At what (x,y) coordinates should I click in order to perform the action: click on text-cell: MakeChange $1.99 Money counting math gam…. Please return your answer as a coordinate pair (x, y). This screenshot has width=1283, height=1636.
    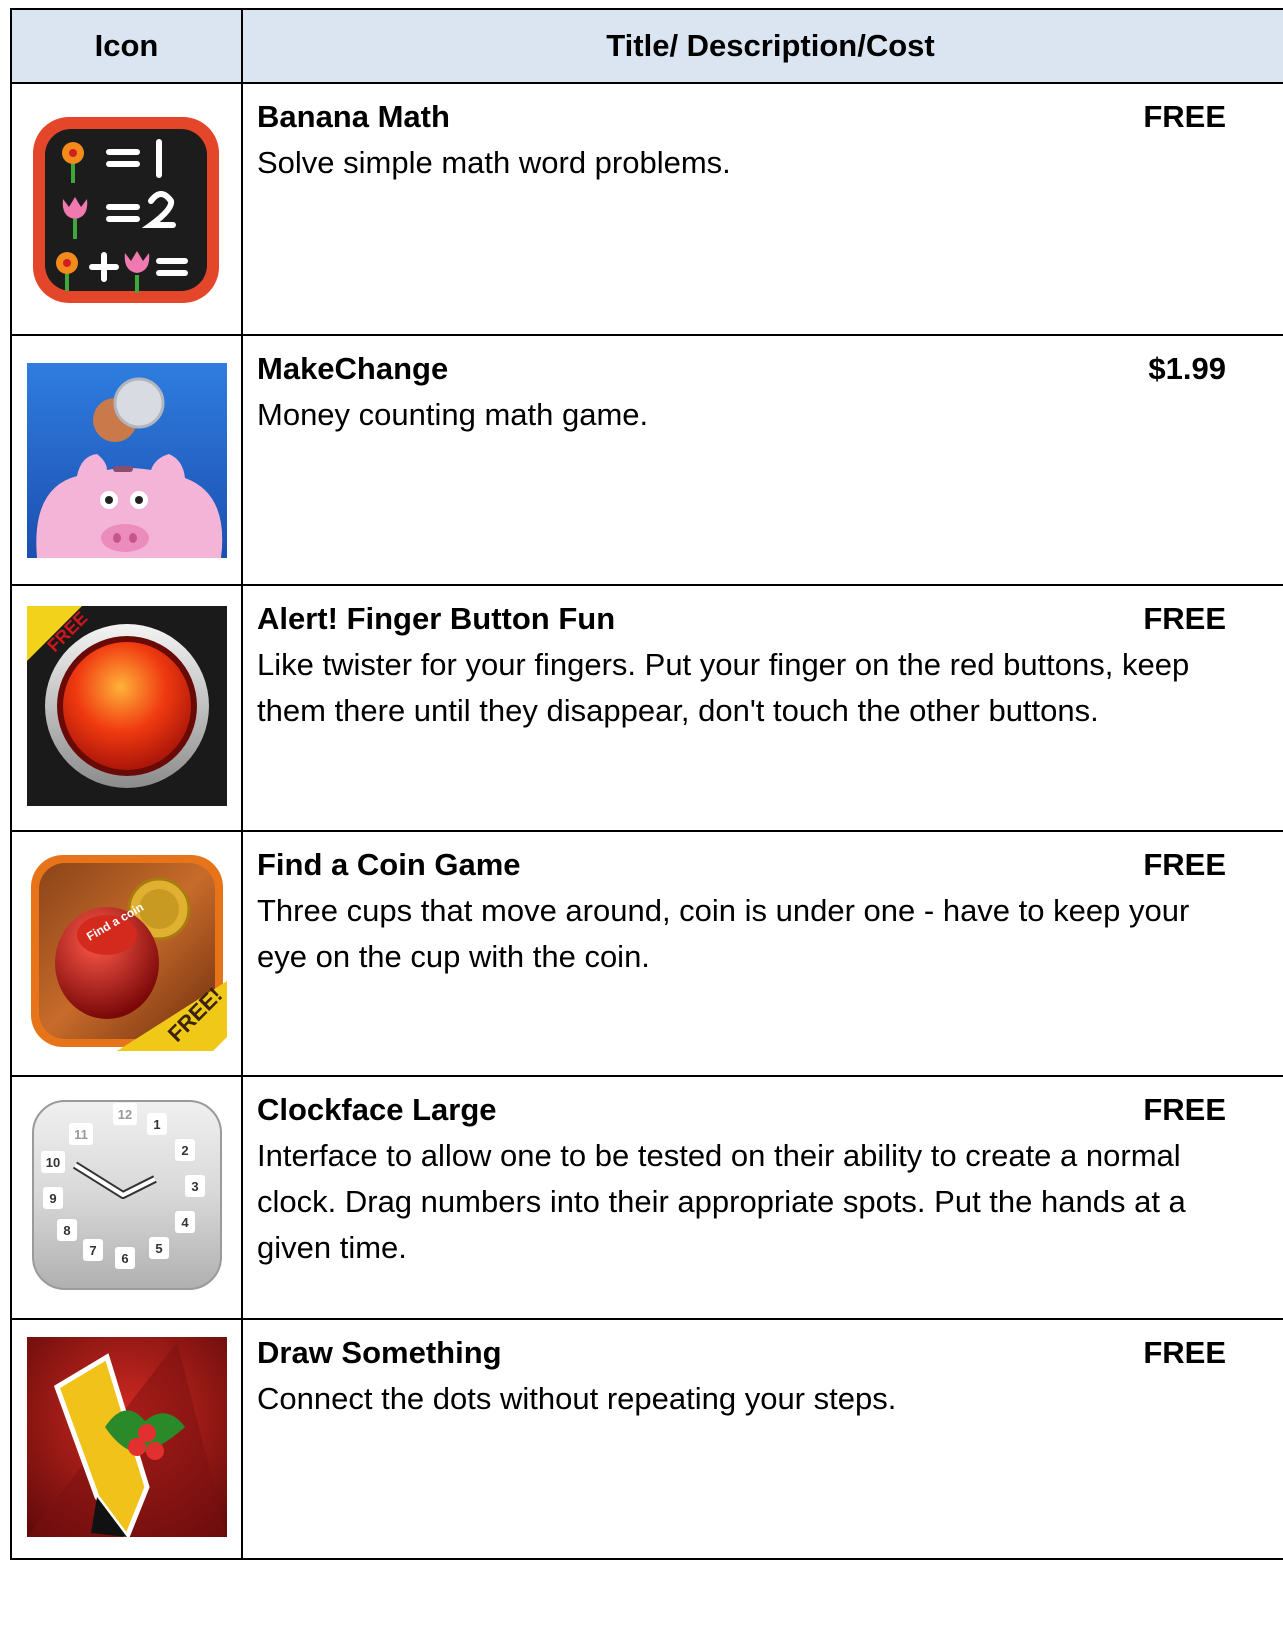
    Looking at the image, I should click on (762, 460).